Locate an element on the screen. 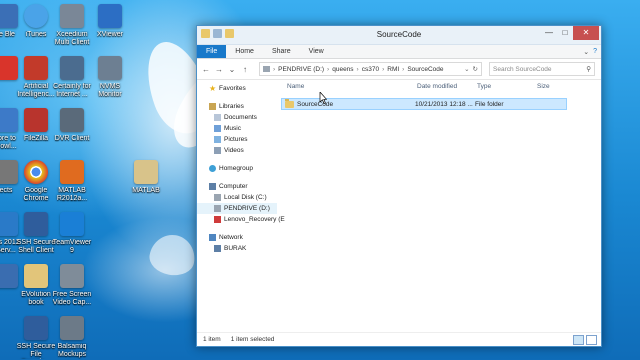  computer-icon is located at coordinates (217, 248).